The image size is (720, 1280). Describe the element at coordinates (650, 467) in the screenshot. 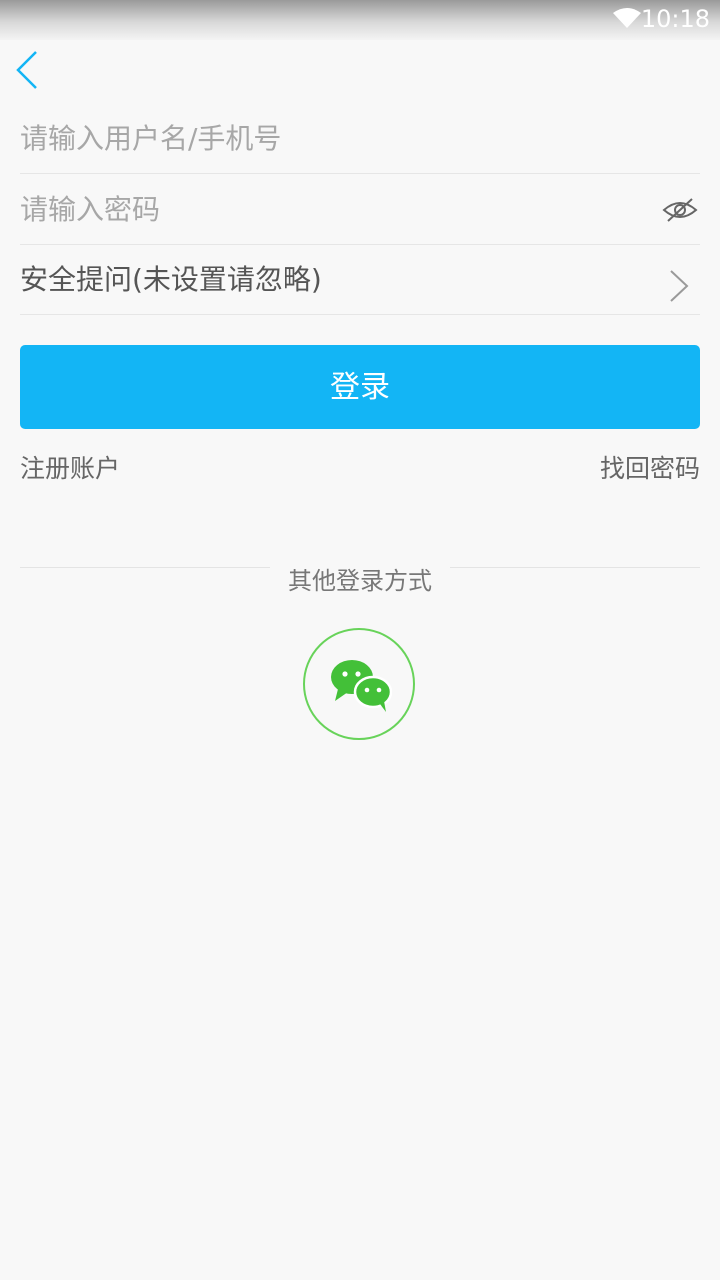

I see `forgot-password-link: 找回密码` at that location.